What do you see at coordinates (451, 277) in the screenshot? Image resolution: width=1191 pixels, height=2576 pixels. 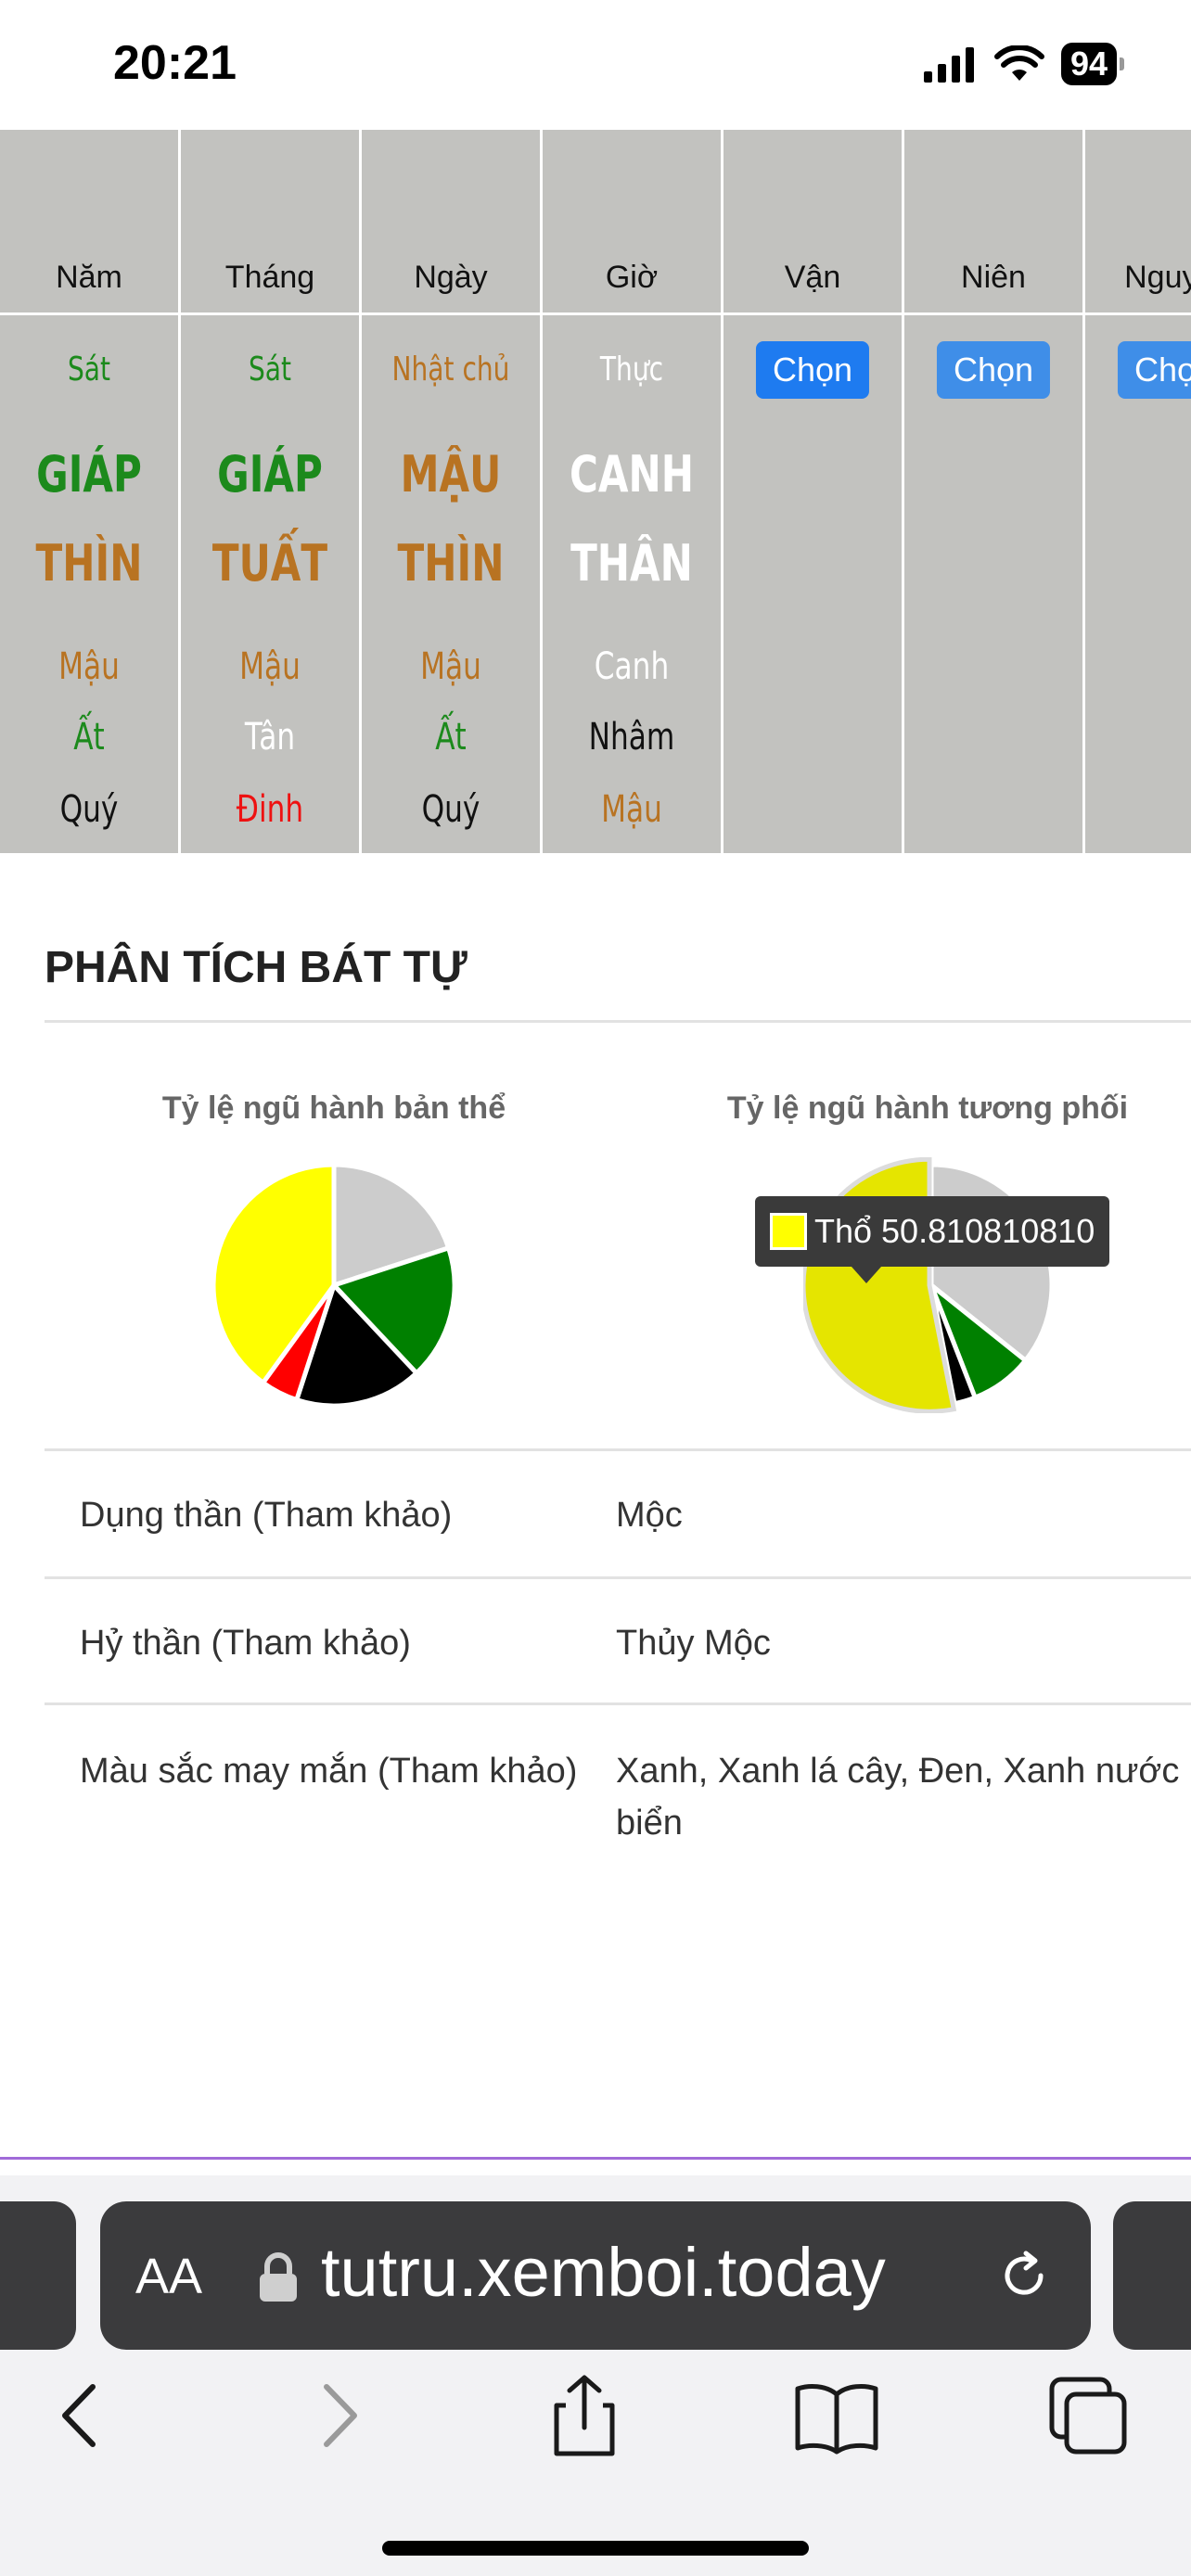 I see `pillar-header-label: Ngày` at bounding box center [451, 277].